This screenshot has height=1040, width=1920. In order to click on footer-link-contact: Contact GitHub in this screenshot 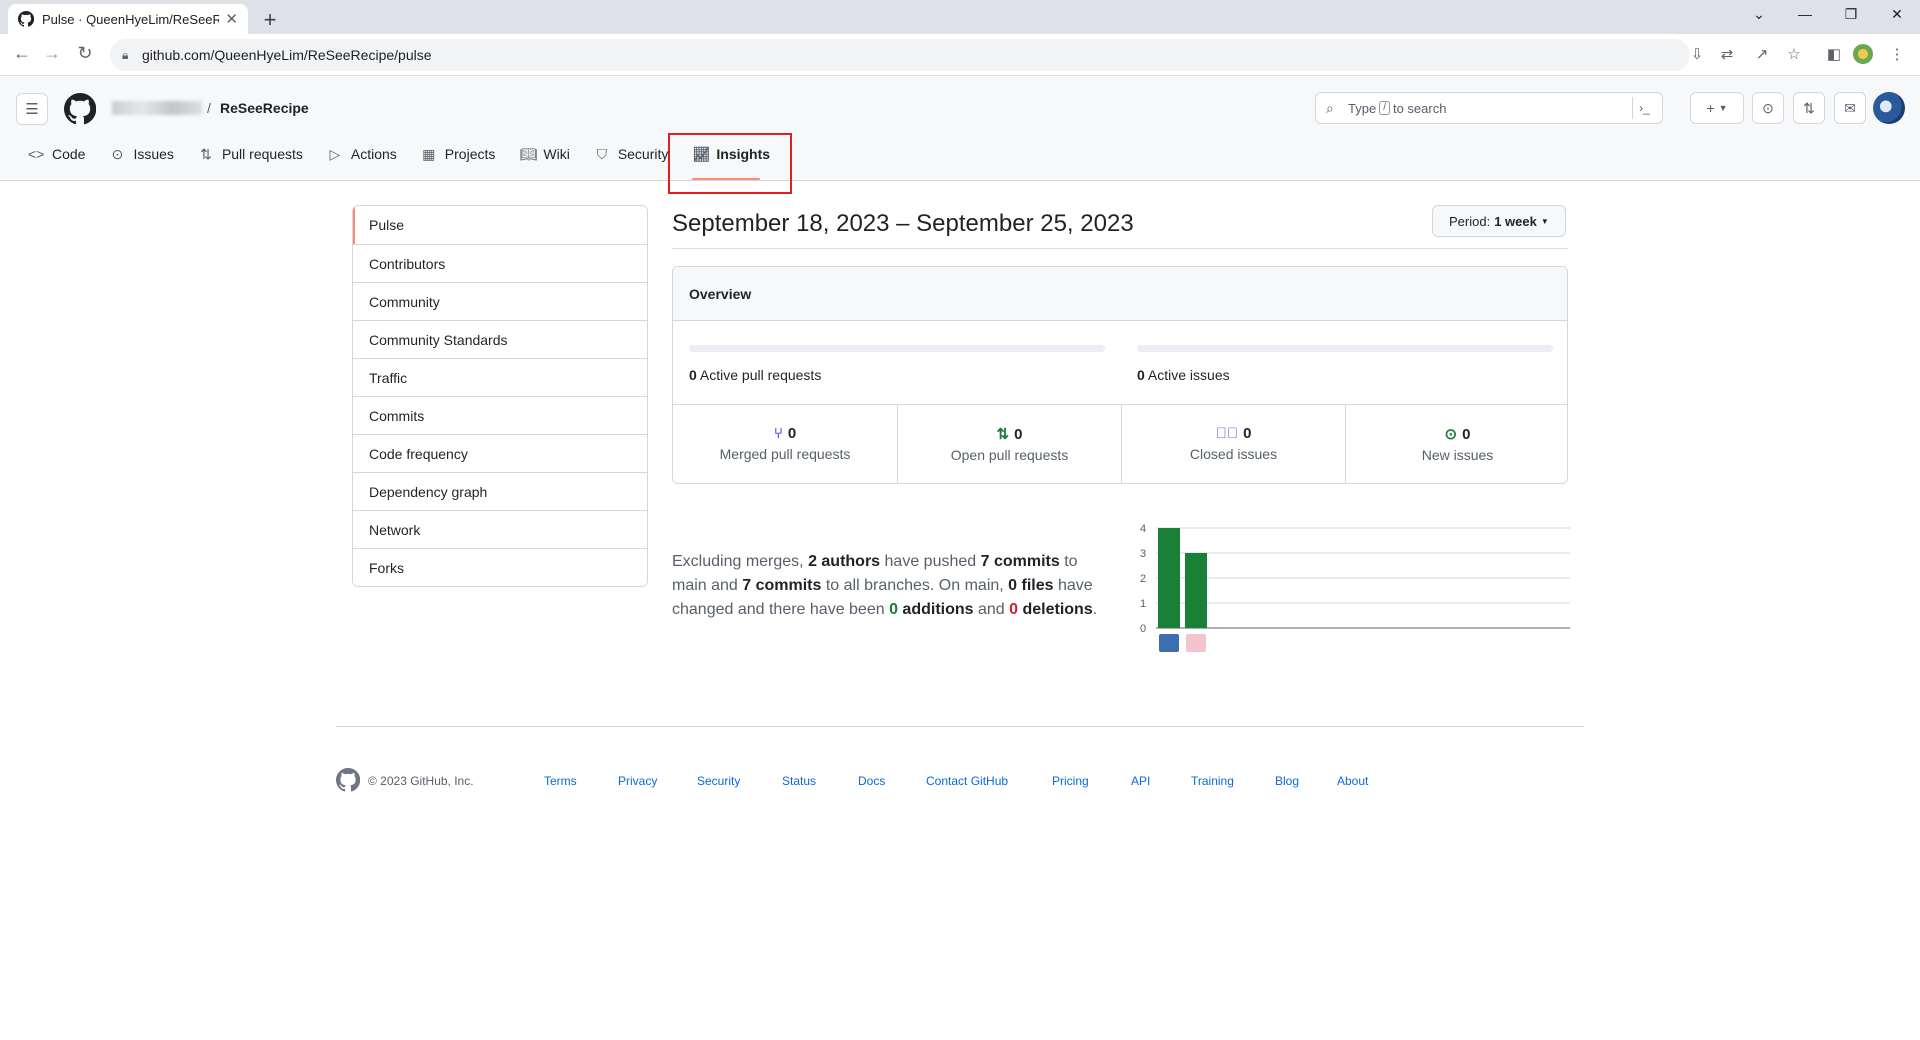, I will do `click(967, 781)`.